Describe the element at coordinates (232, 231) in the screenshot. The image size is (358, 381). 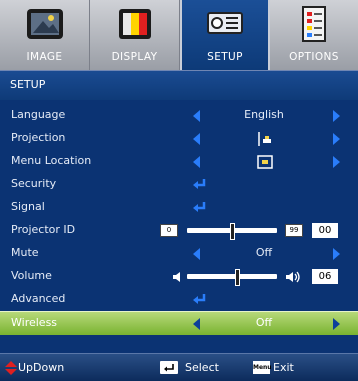
I see `projector-id-slider-handle` at that location.